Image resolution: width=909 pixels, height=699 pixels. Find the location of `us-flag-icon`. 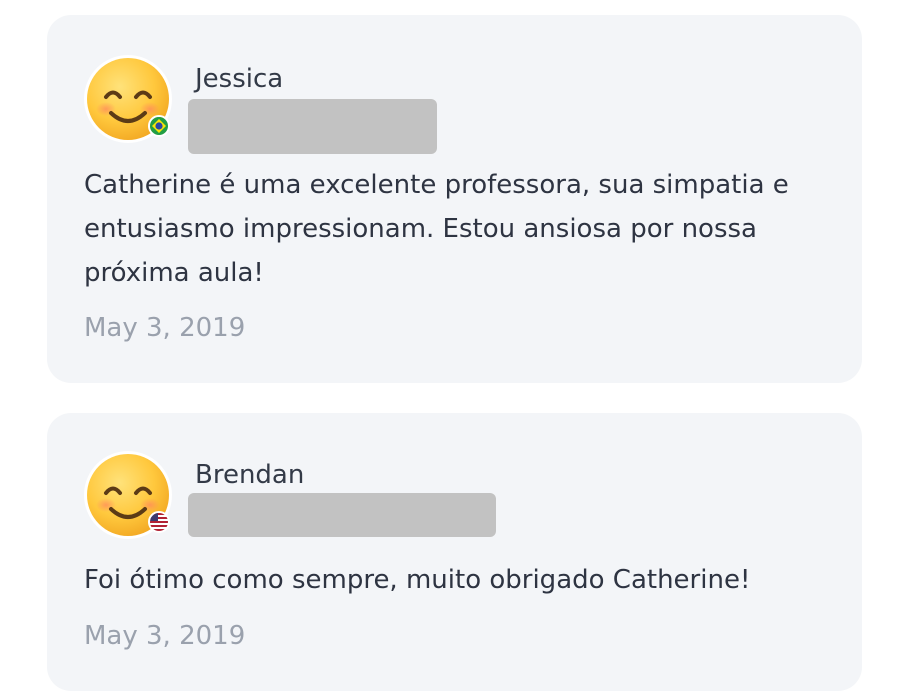

us-flag-icon is located at coordinates (159, 522).